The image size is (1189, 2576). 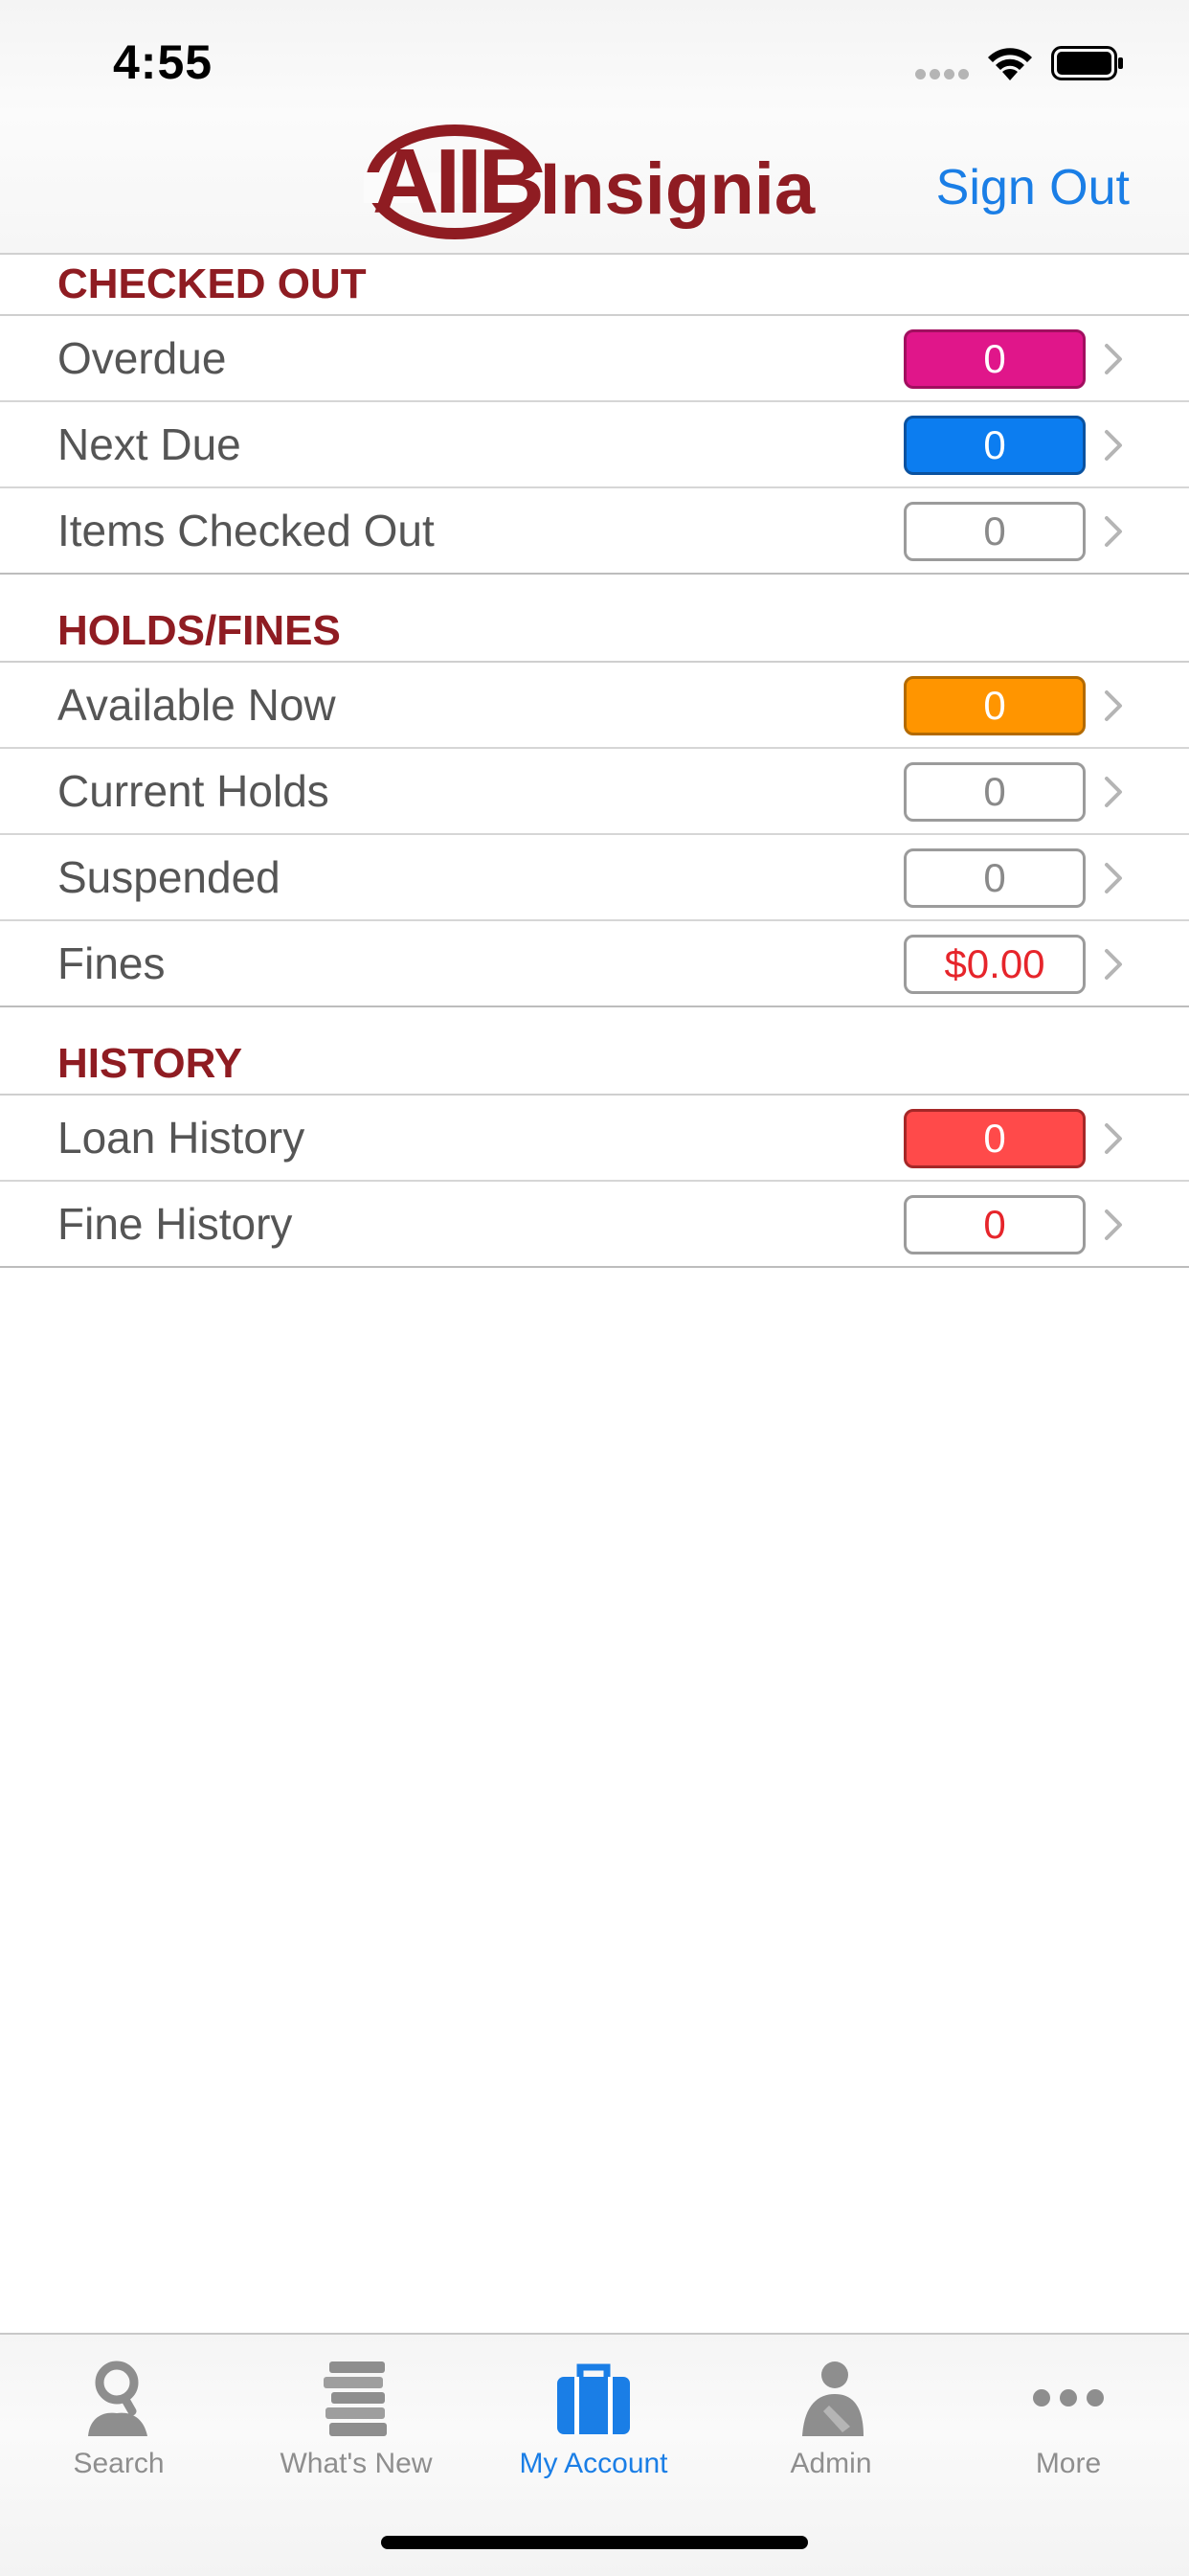 What do you see at coordinates (355, 2398) in the screenshot?
I see `books-stack-icon` at bounding box center [355, 2398].